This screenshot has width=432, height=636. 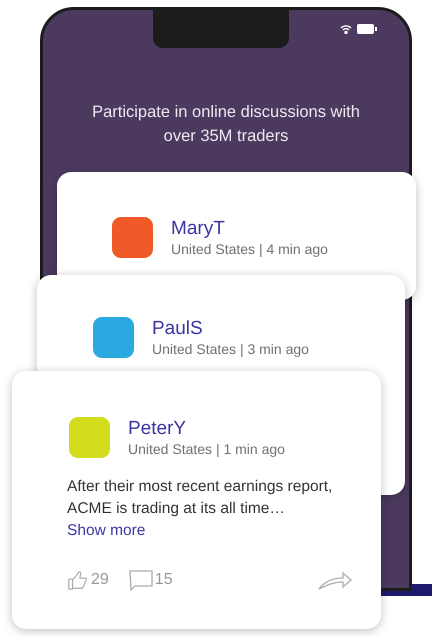 I want to click on comment-count: 15, so click(x=163, y=580).